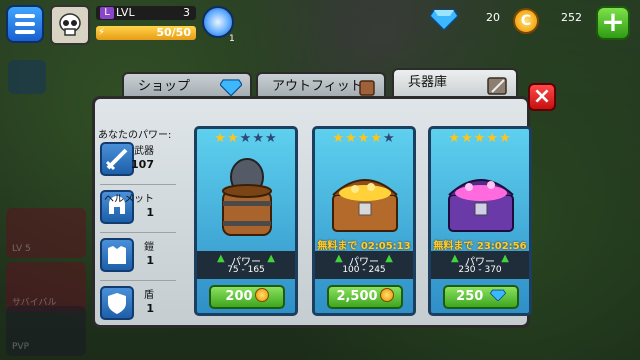 This screenshot has width=640, height=360. What do you see at coordinates (247, 197) in the screenshot?
I see `barrel-icon` at bounding box center [247, 197].